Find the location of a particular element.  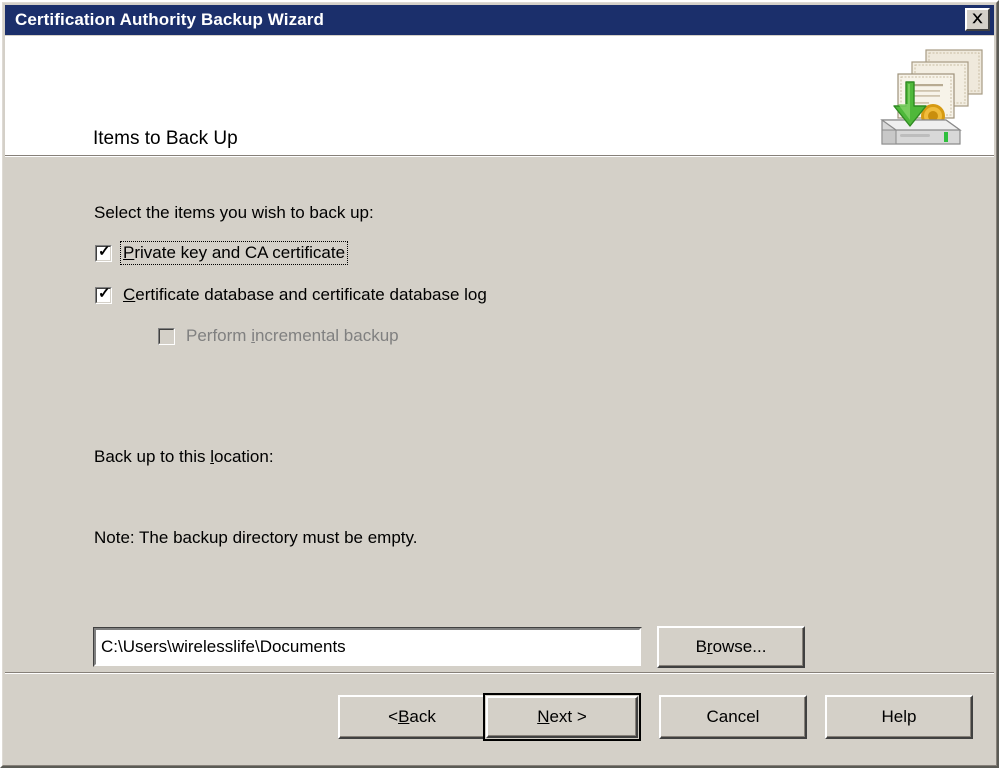

location-label-prefix: Back up to this is located at coordinates (152, 456).